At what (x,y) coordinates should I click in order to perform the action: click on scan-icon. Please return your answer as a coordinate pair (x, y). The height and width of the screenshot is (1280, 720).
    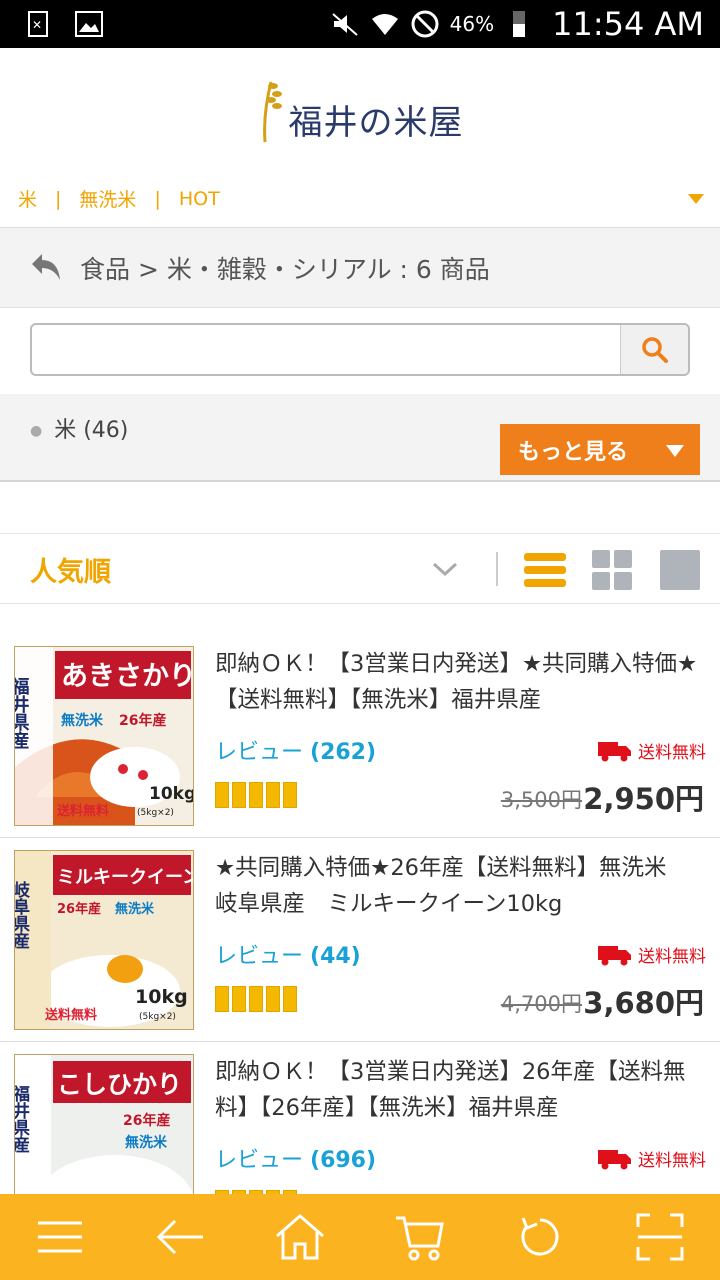
    Looking at the image, I should click on (660, 1237).